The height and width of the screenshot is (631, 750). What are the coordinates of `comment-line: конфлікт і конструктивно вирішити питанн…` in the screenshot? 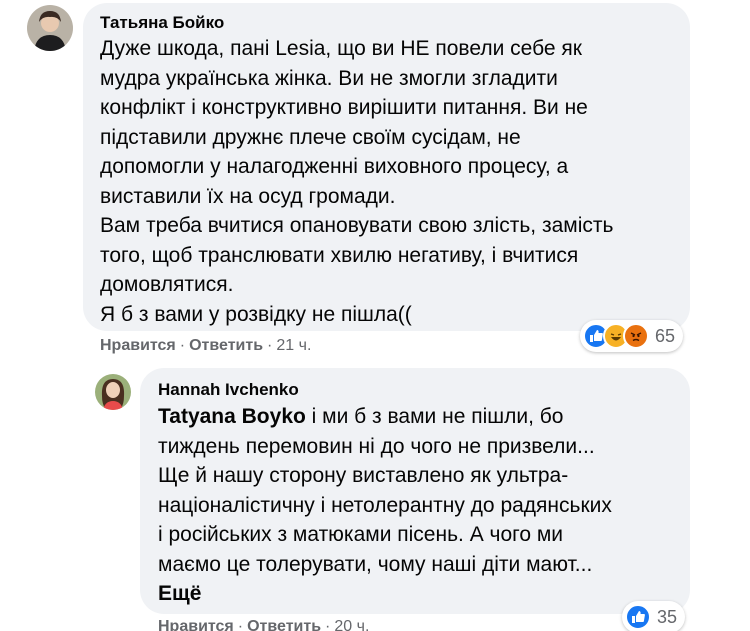 It's located at (344, 107).